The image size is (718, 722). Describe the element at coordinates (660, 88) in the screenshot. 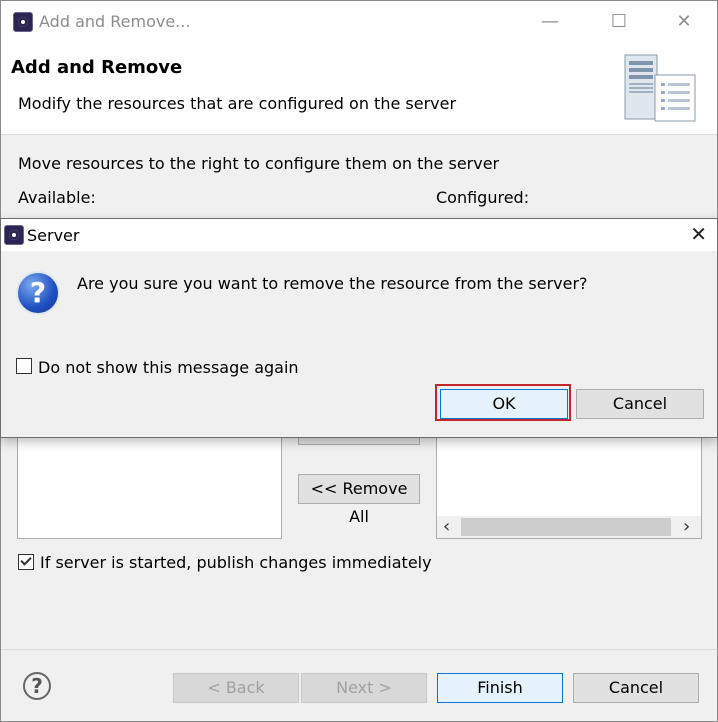

I see `server-banner-icon` at that location.